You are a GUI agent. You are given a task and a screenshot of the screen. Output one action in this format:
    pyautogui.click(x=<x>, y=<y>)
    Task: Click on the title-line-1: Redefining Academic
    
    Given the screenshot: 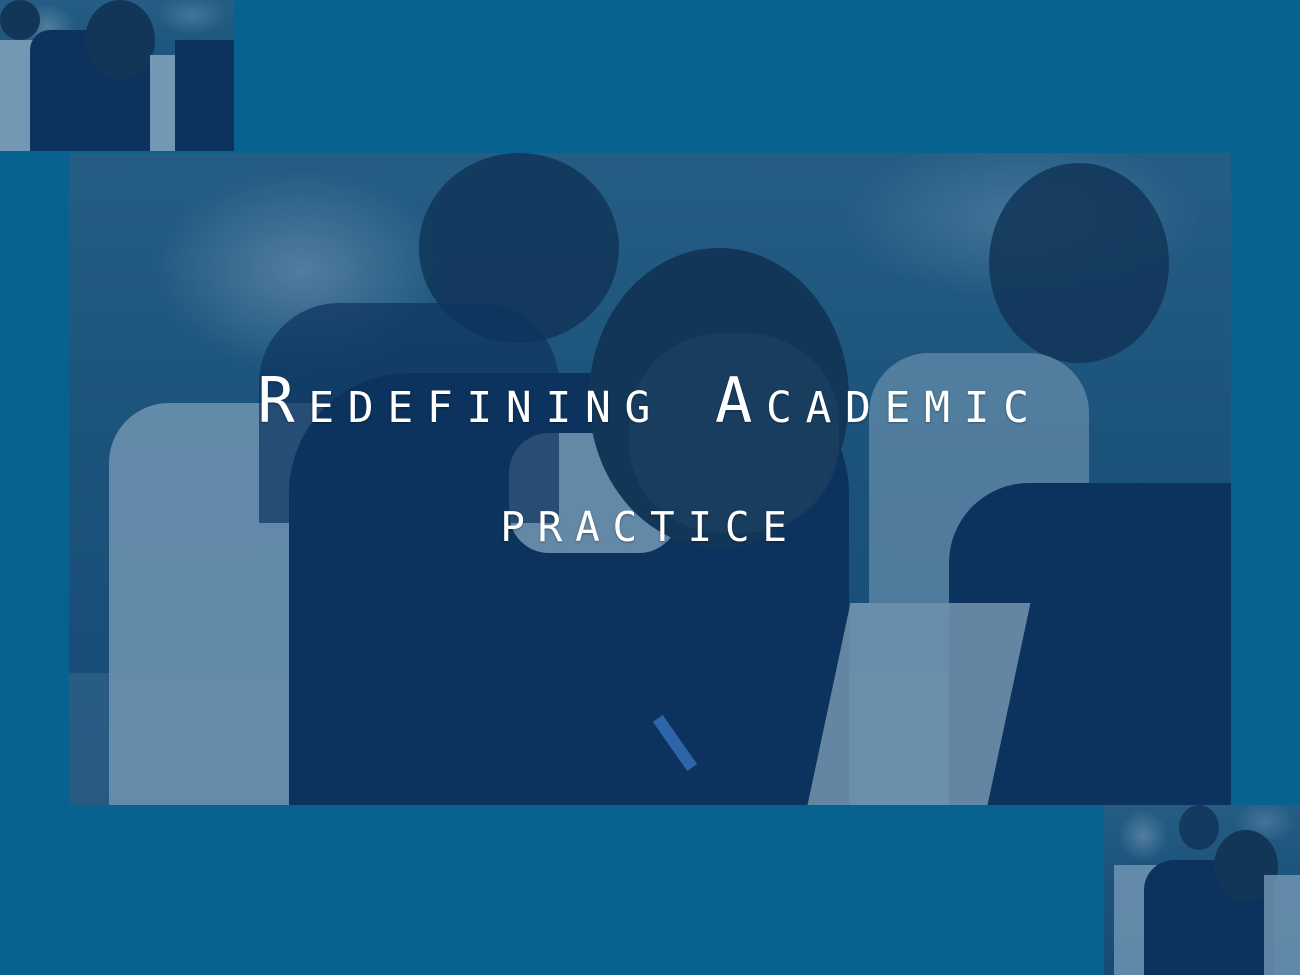 What is the action you would take?
    pyautogui.click(x=650, y=400)
    